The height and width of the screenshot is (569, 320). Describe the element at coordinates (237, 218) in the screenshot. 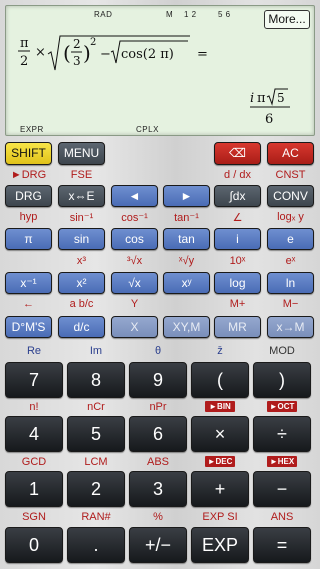

I see `shift-label-i: ∠` at that location.